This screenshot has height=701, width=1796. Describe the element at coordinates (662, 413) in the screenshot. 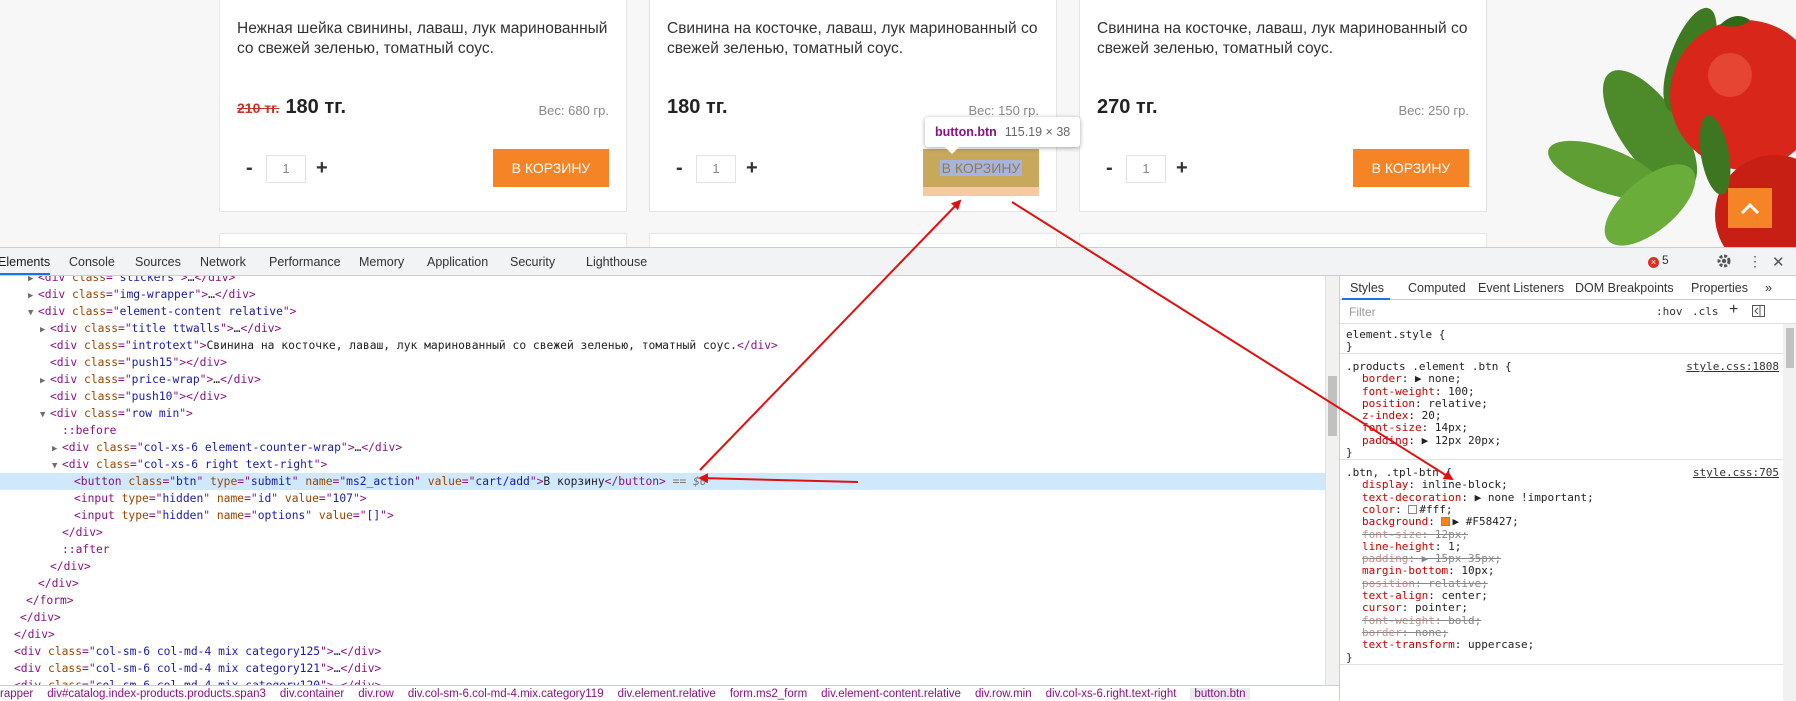

I see `dom-node: ▼ <div class="row min">` at that location.